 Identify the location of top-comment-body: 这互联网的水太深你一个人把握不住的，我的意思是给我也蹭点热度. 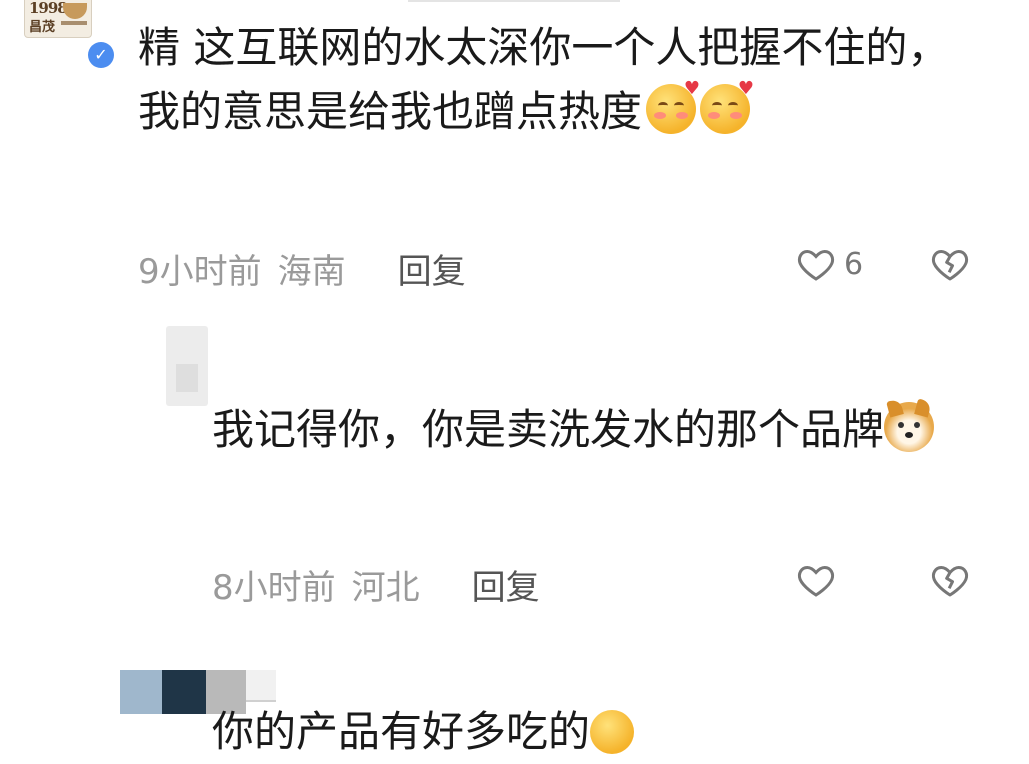
(544, 79).